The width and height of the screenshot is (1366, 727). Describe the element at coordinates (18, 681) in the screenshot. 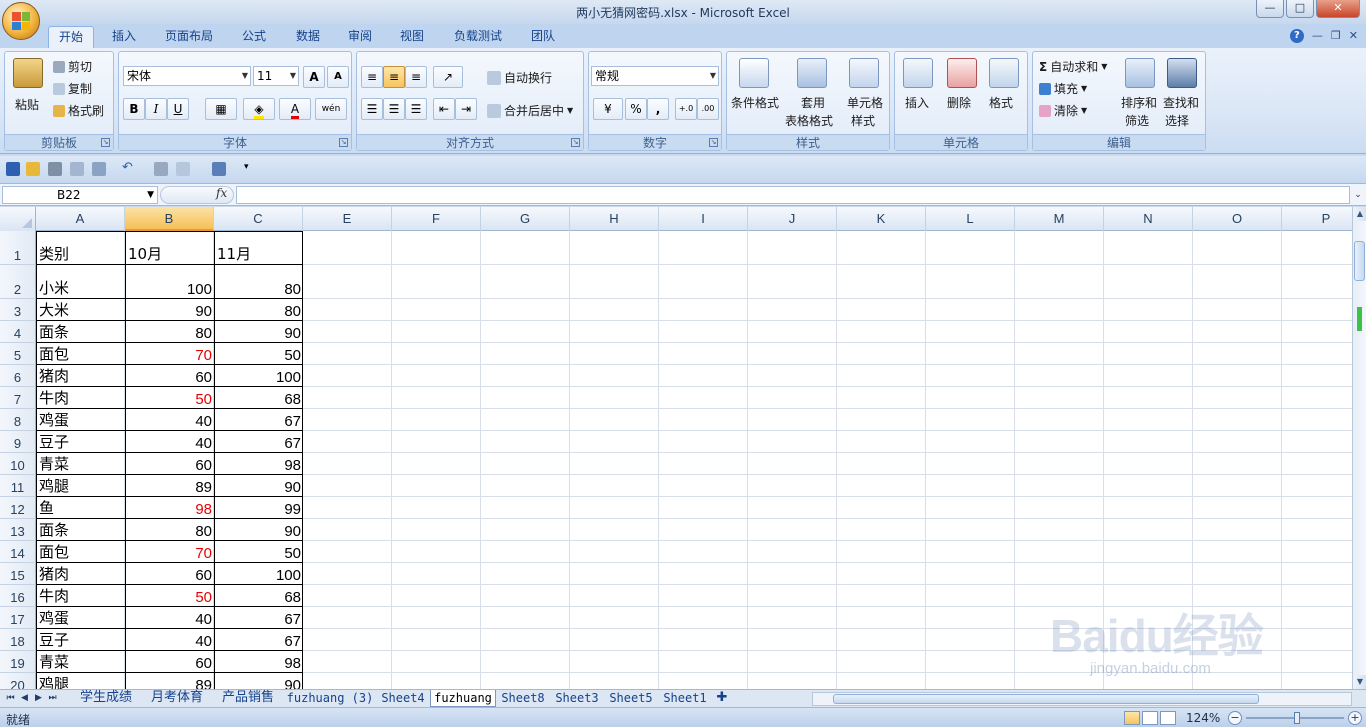

I see `row-header: 20` at that location.